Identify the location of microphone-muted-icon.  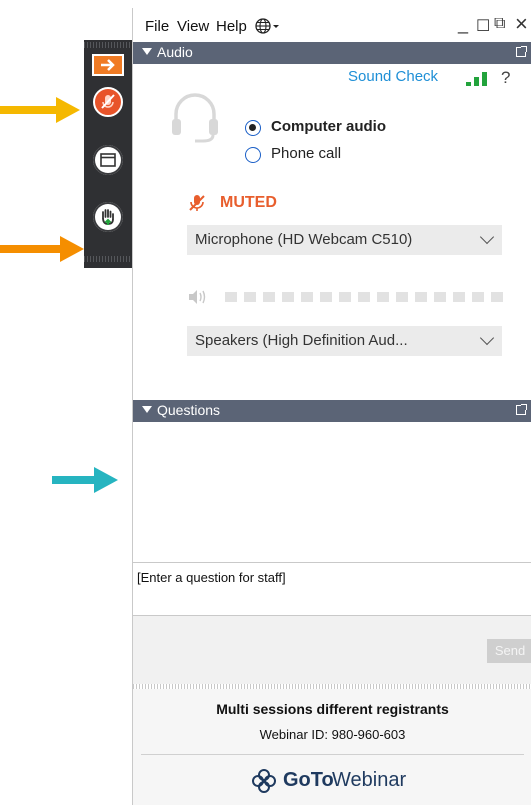
(108, 101).